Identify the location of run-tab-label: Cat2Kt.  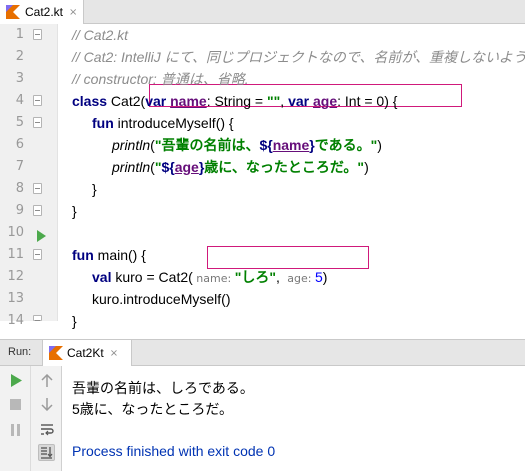
(85, 353).